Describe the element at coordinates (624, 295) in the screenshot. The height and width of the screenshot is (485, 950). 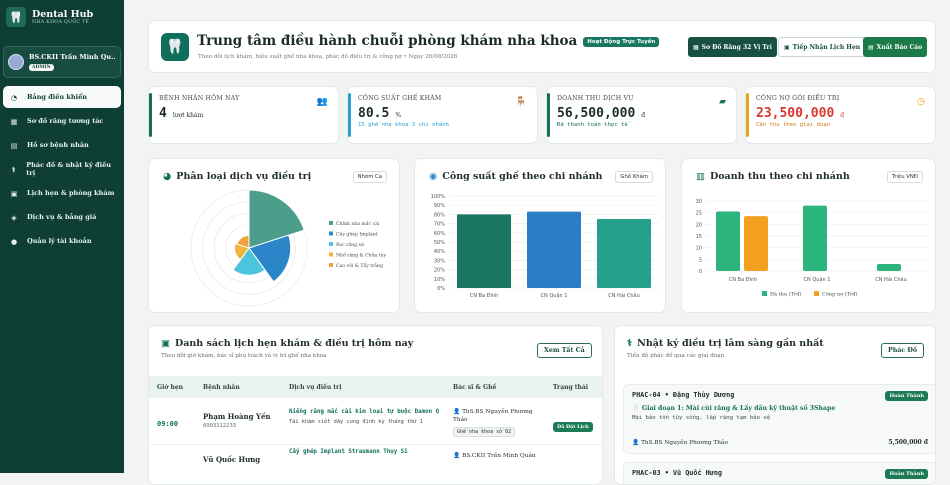
I see `x-tick-label: CN Hải Châu` at that location.